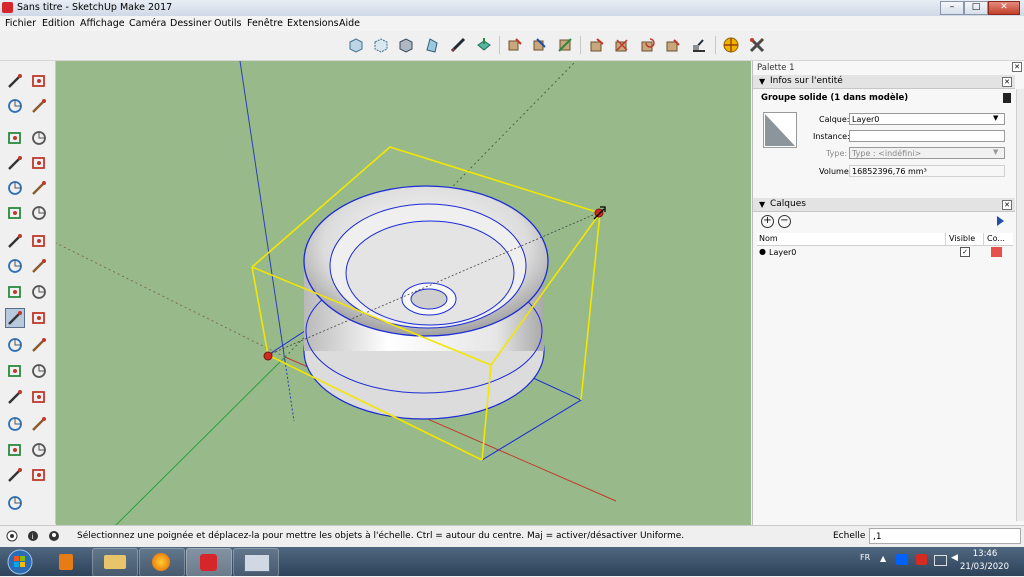  I want to click on dropbox-icon, so click(902, 559).